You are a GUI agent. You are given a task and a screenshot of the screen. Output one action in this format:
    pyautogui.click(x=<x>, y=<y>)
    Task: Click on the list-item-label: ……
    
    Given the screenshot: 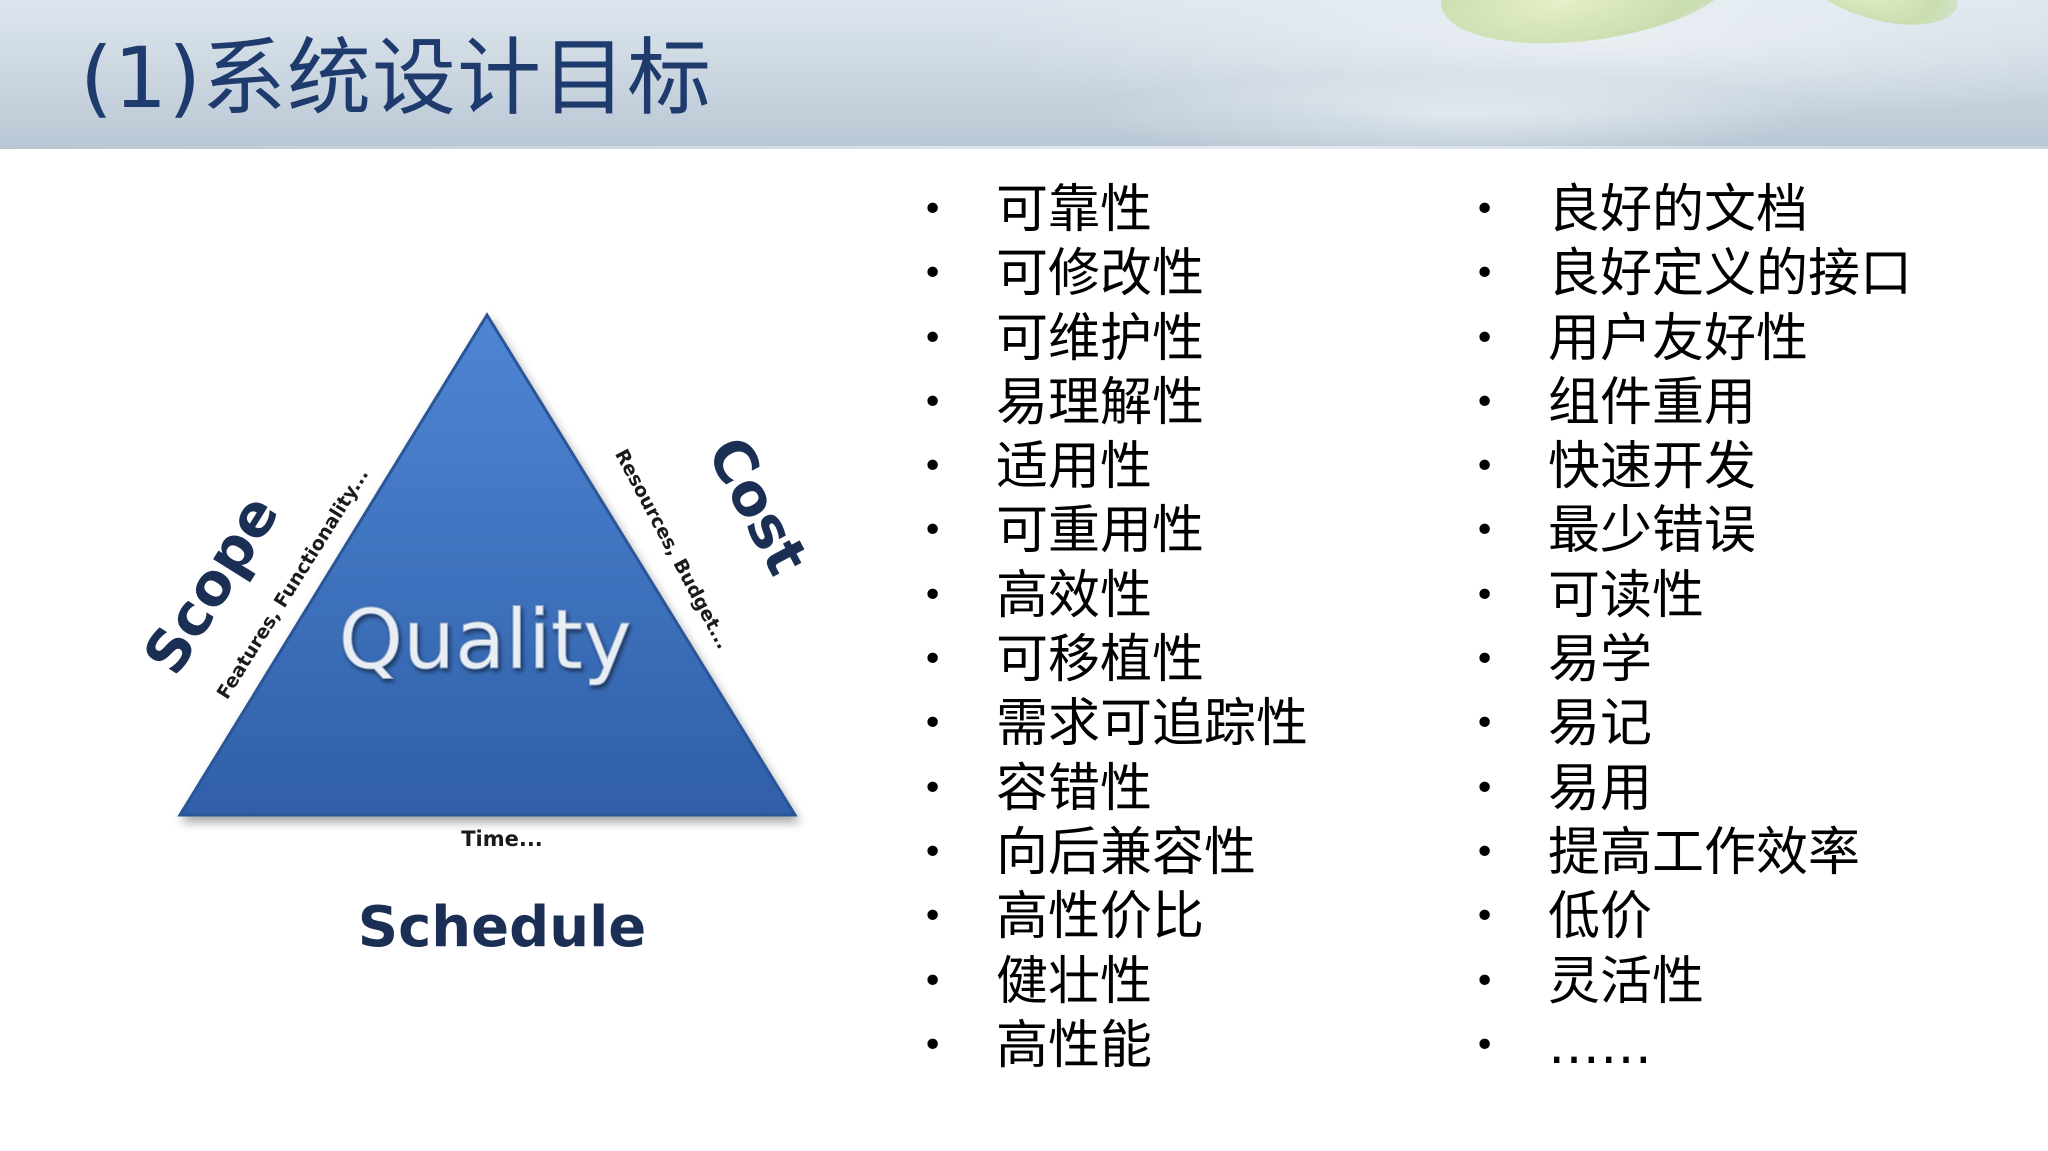 What is the action you would take?
    pyautogui.click(x=1600, y=1045)
    